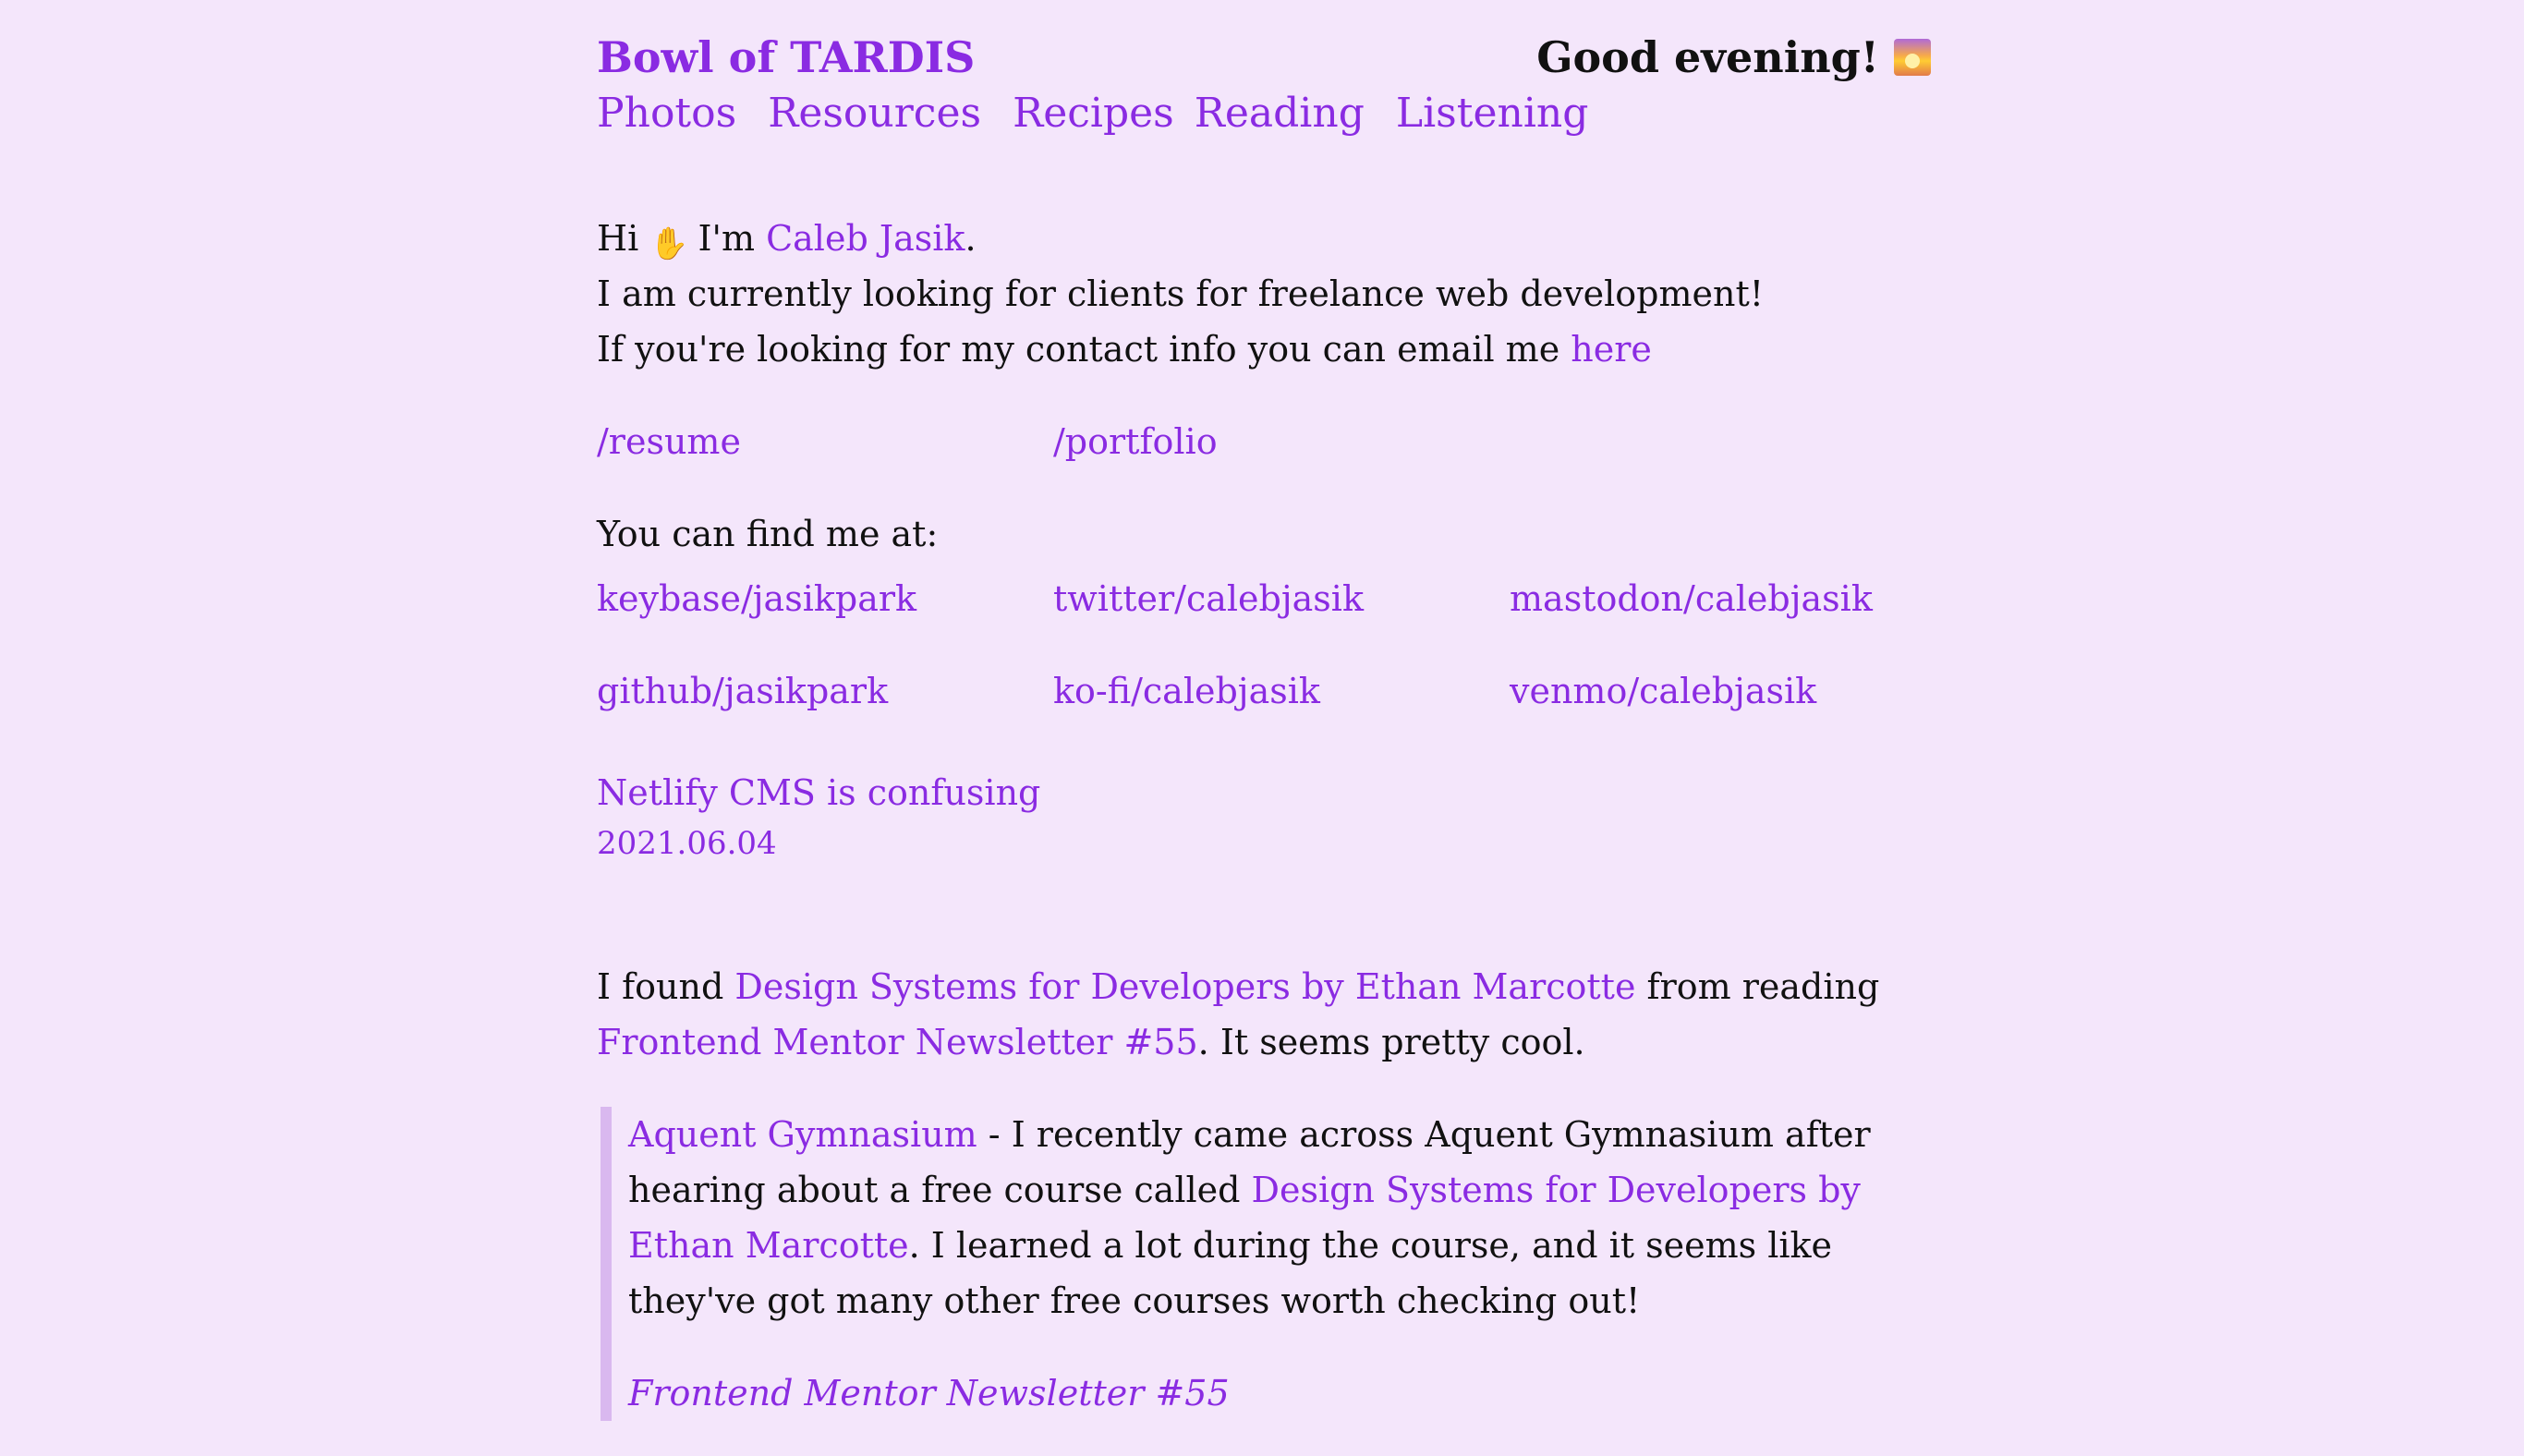  Describe the element at coordinates (1282, 441) in the screenshot. I see `portfolio-link: /portfolio` at that location.